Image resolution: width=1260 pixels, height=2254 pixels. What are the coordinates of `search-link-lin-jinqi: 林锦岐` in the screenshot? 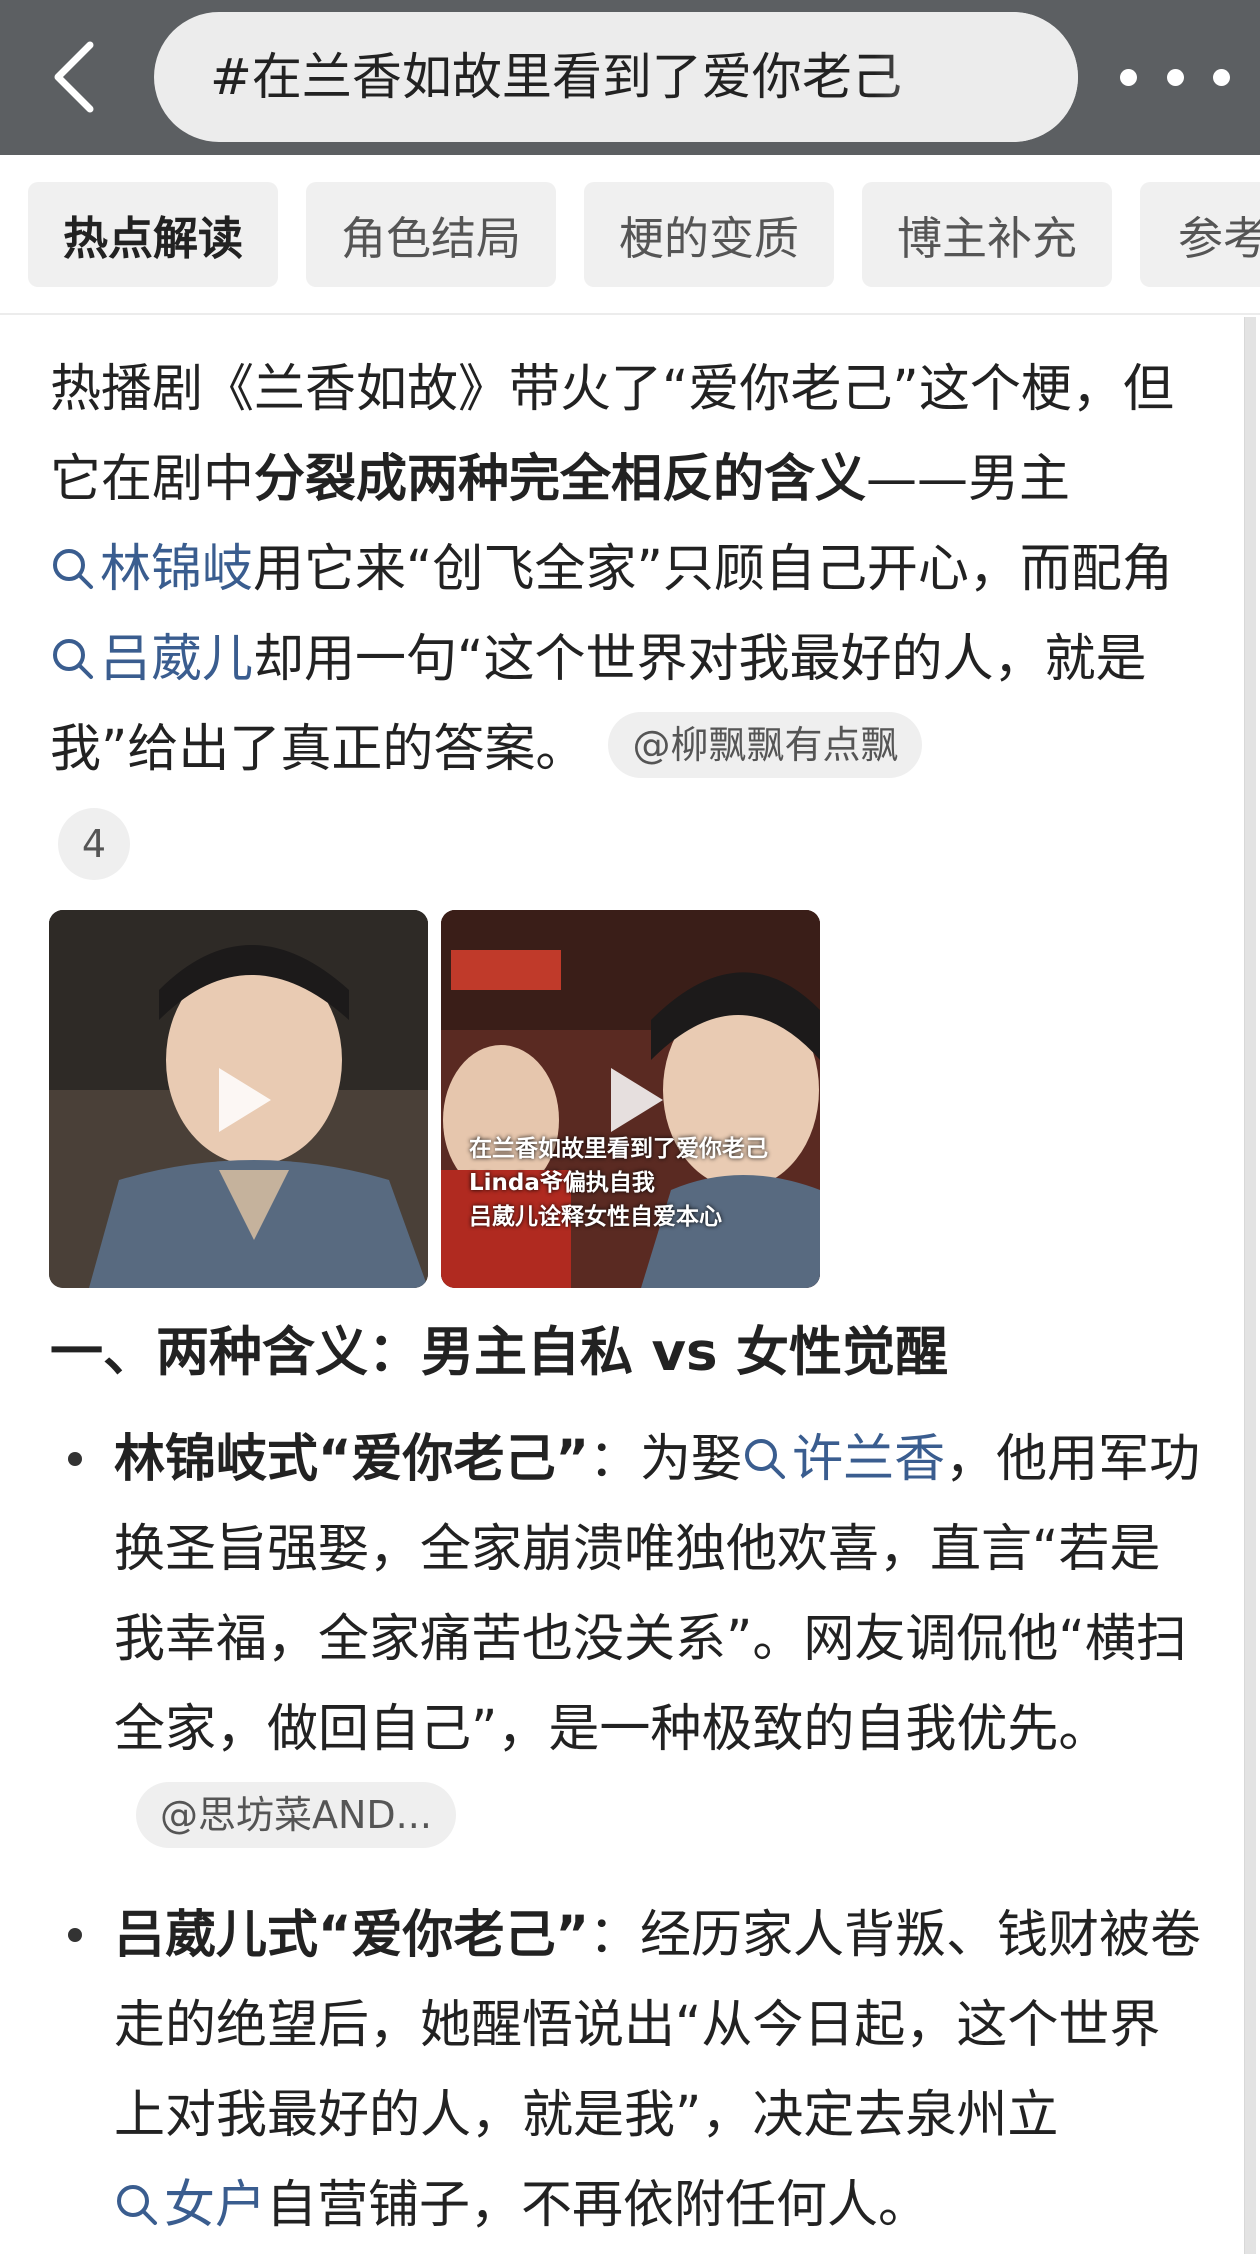 It's located at (151, 569).